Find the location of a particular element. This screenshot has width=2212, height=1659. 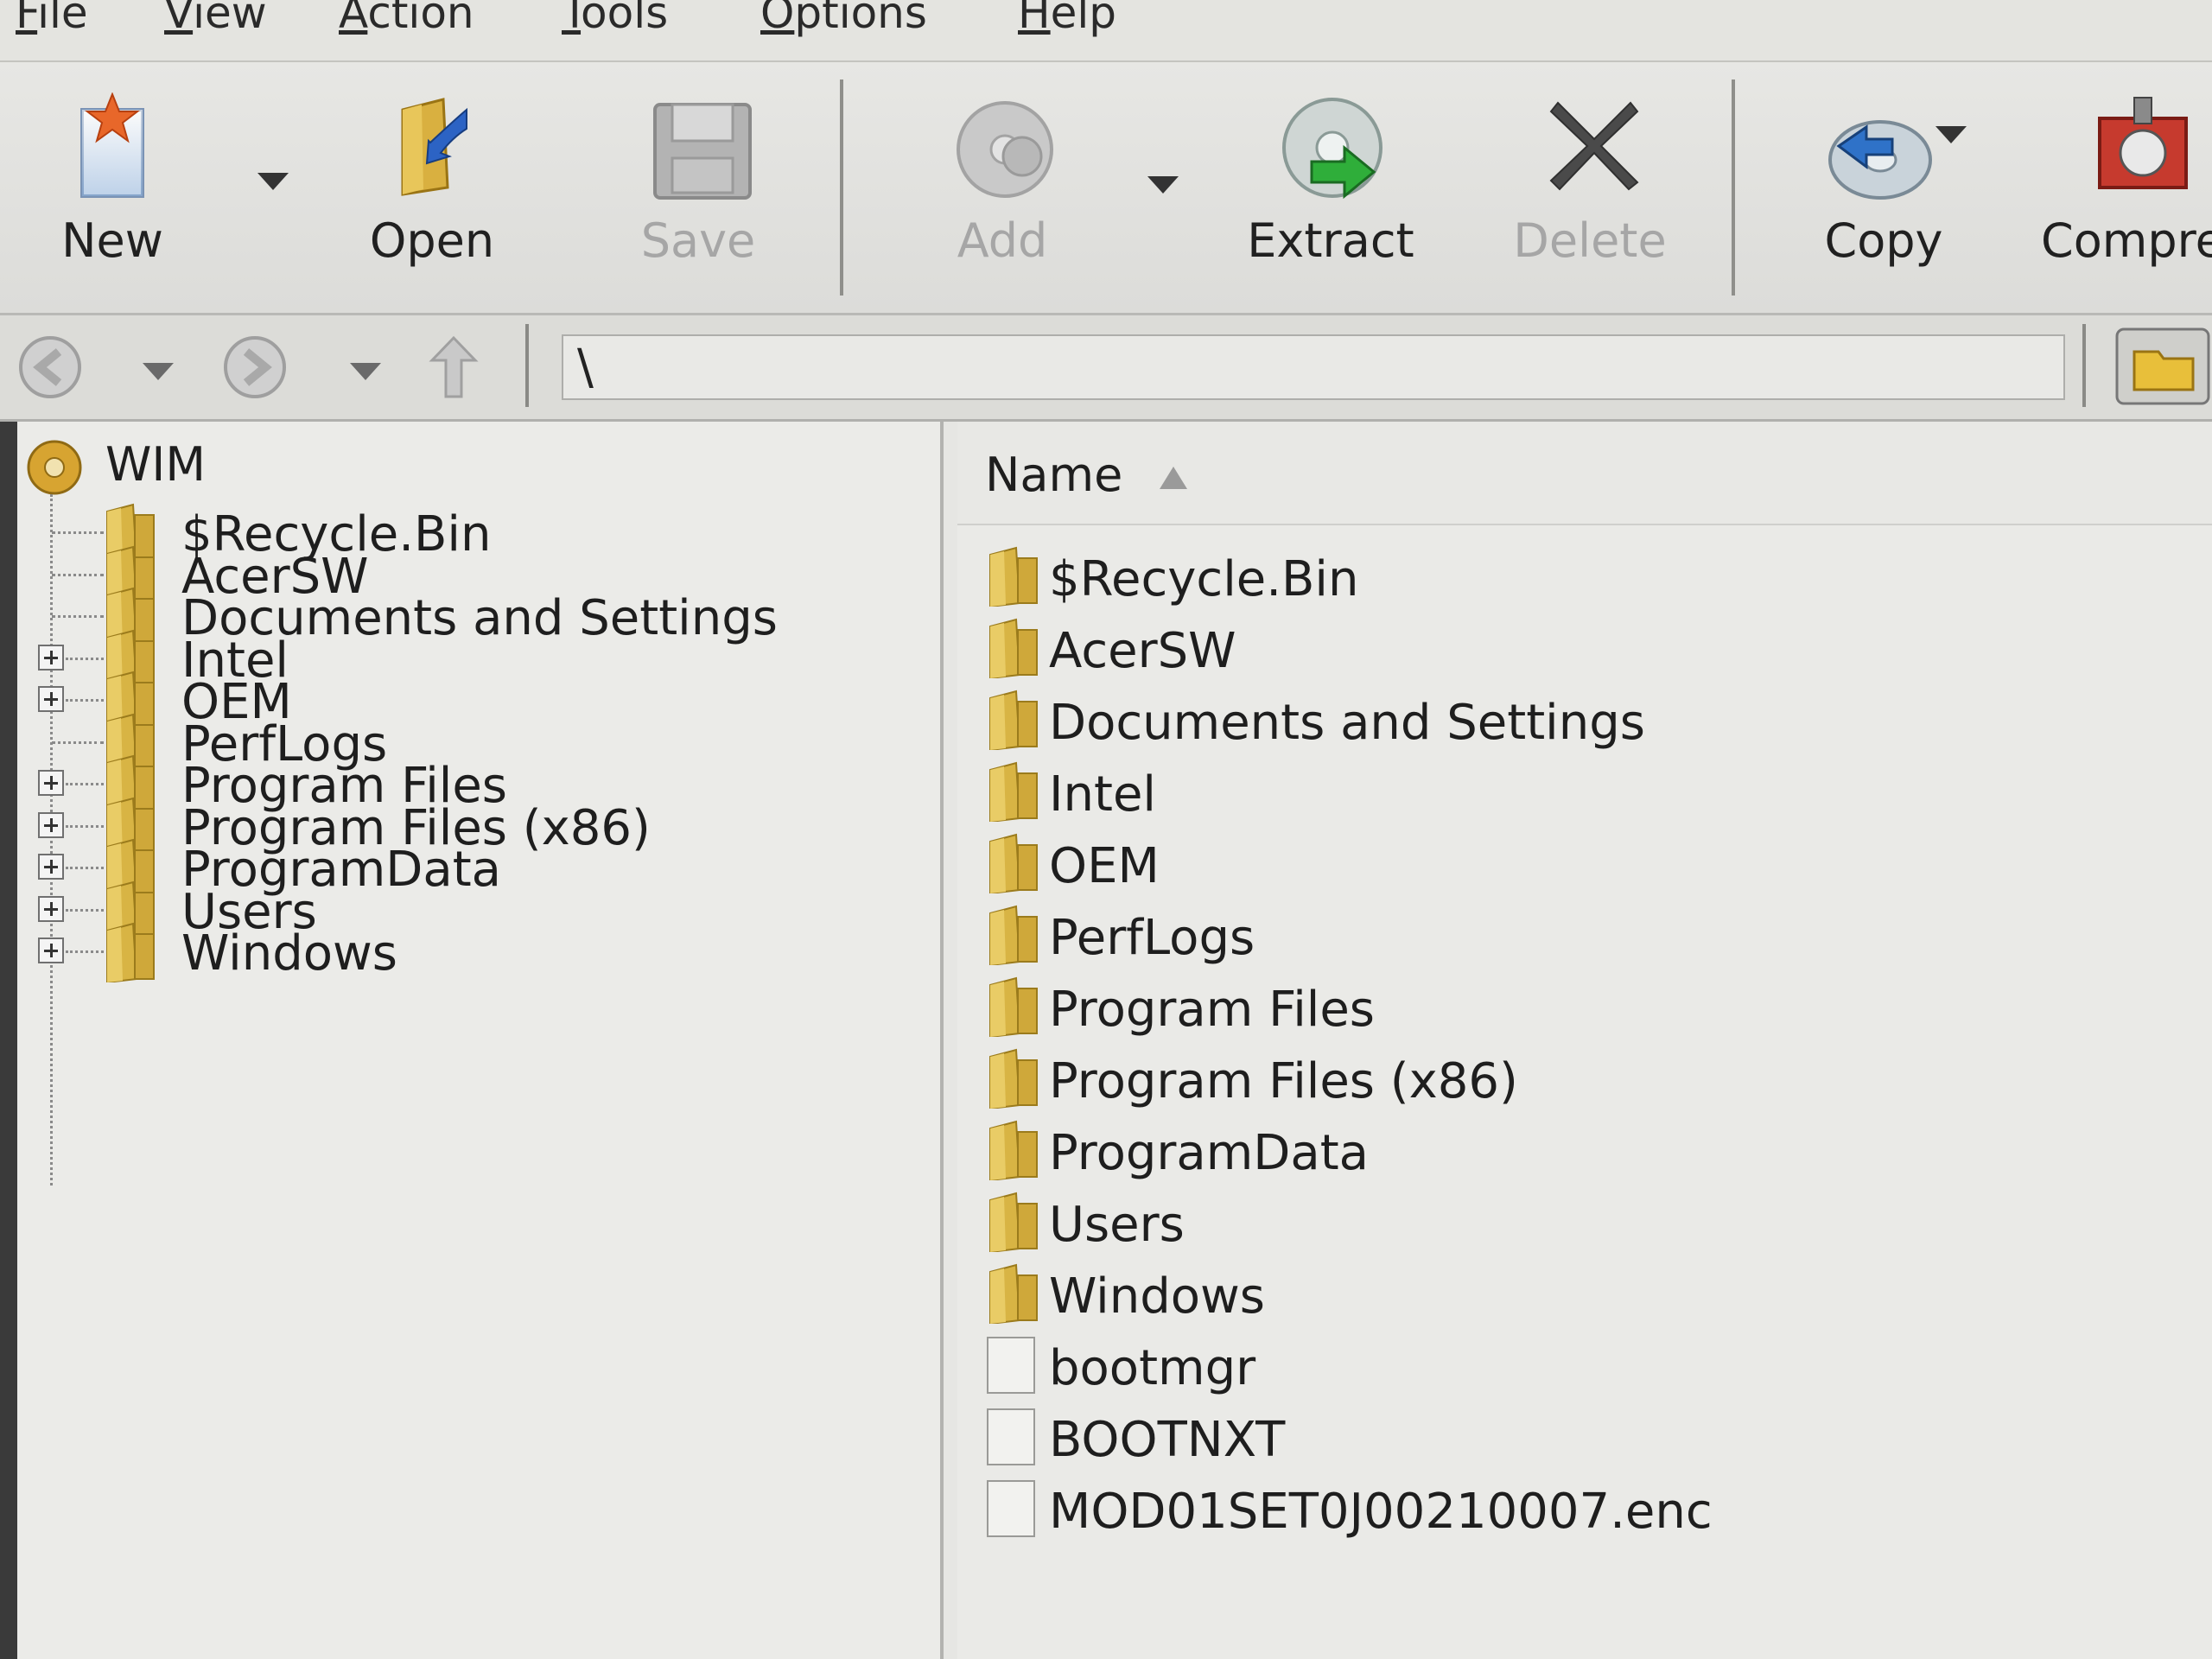

menu-tools: Tools is located at coordinates (615, 19).